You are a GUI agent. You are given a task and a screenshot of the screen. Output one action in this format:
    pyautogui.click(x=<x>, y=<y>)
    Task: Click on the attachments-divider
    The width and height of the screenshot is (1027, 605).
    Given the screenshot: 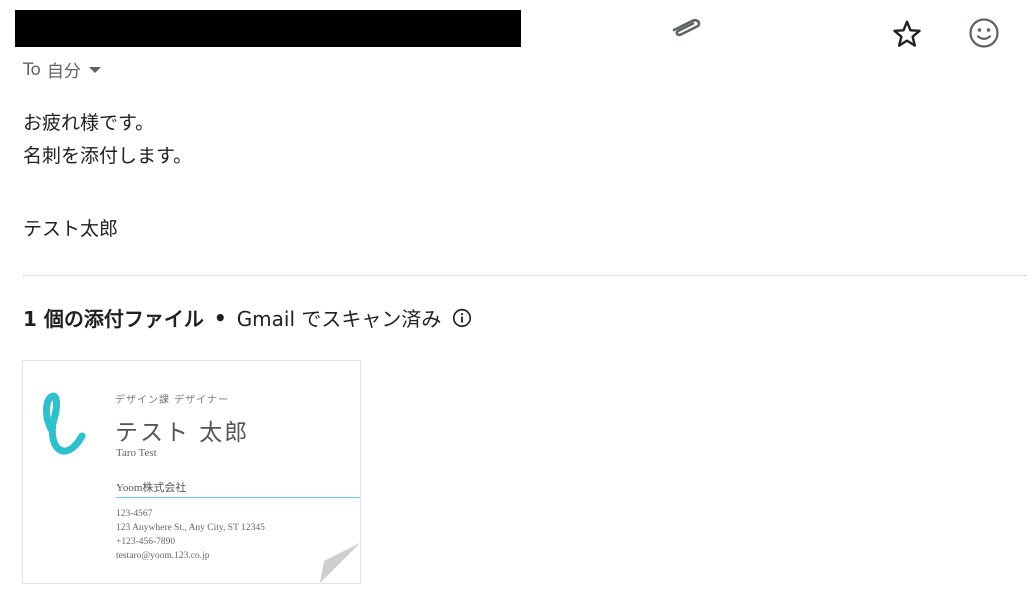 What is the action you would take?
    pyautogui.click(x=525, y=275)
    